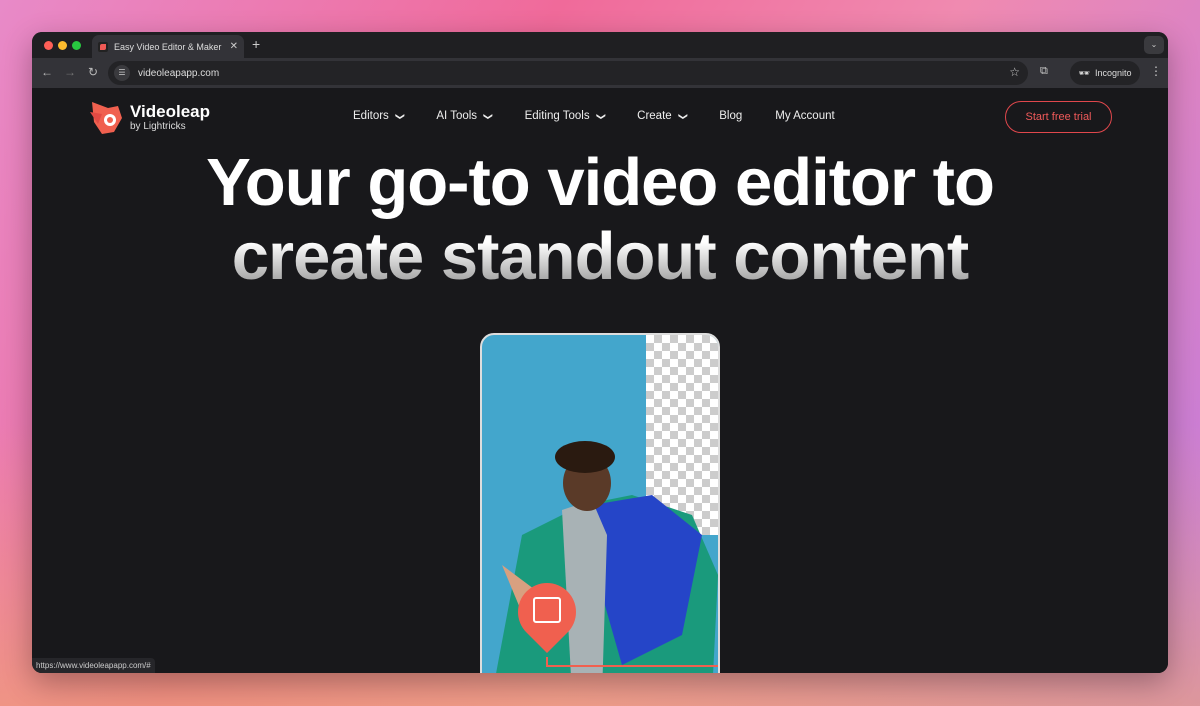 This screenshot has width=1200, height=706. I want to click on site-settings-icon: ☰, so click(122, 73).